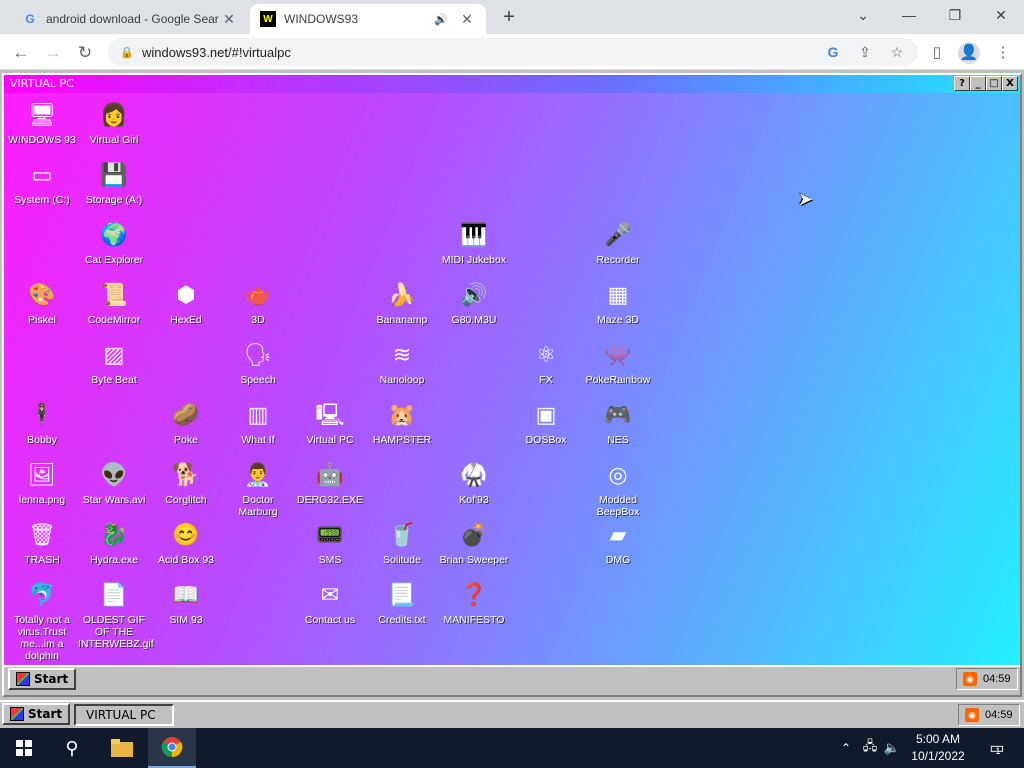  Describe the element at coordinates (42, 422) in the screenshot. I see `desktop-icon-bobby: 🕴 Bobby` at that location.